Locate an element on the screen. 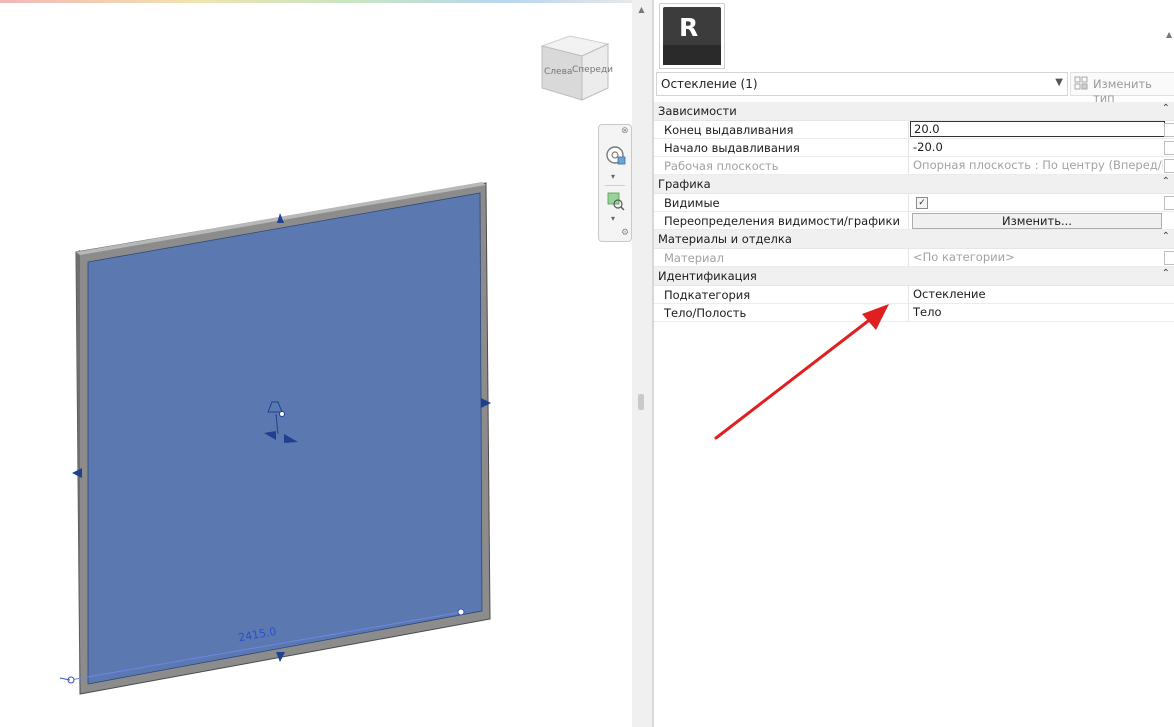 Image resolution: width=1174 pixels, height=727 pixels. category-graphics: Графика ⌃ is located at coordinates (914, 184).